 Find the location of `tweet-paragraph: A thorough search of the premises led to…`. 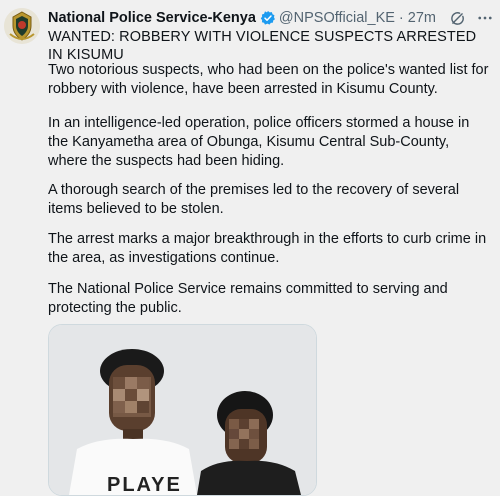

tweet-paragraph: A thorough search of the premises led to… is located at coordinates (254, 199).